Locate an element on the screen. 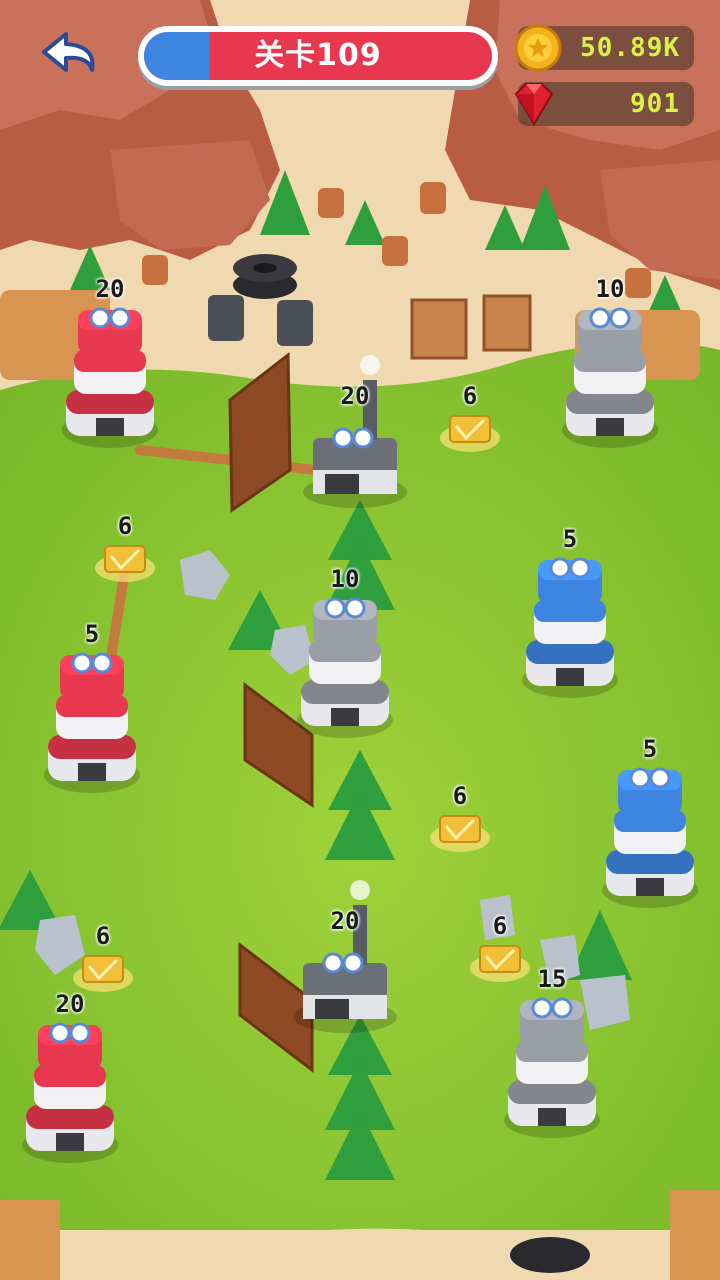 Image resolution: width=720 pixels, height=1280 pixels. level-progress-bar: 关卡109 is located at coordinates (318, 56).